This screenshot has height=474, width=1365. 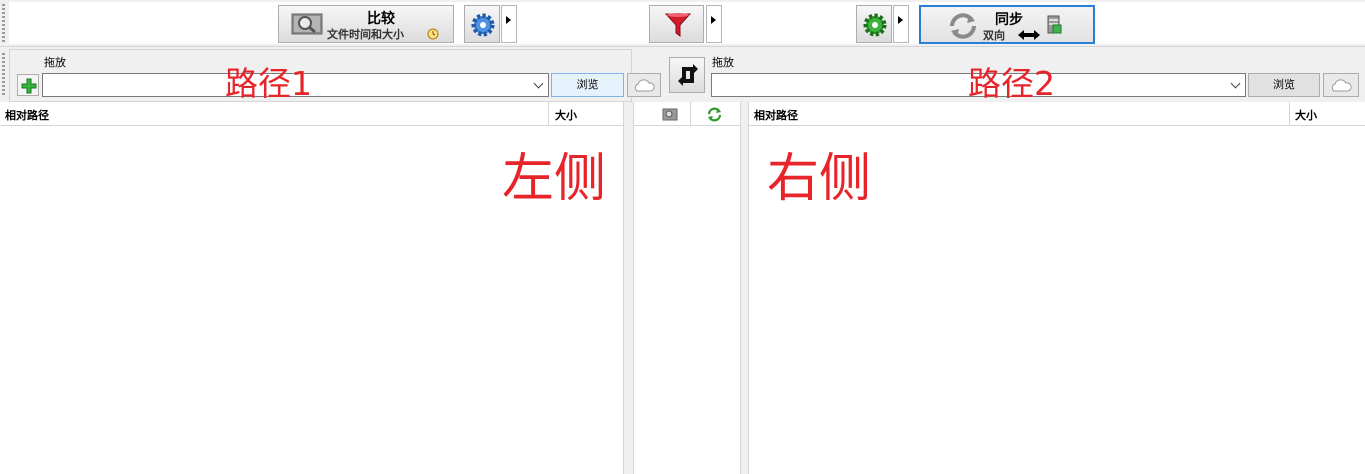 I want to click on plus-icon, so click(x=29, y=86).